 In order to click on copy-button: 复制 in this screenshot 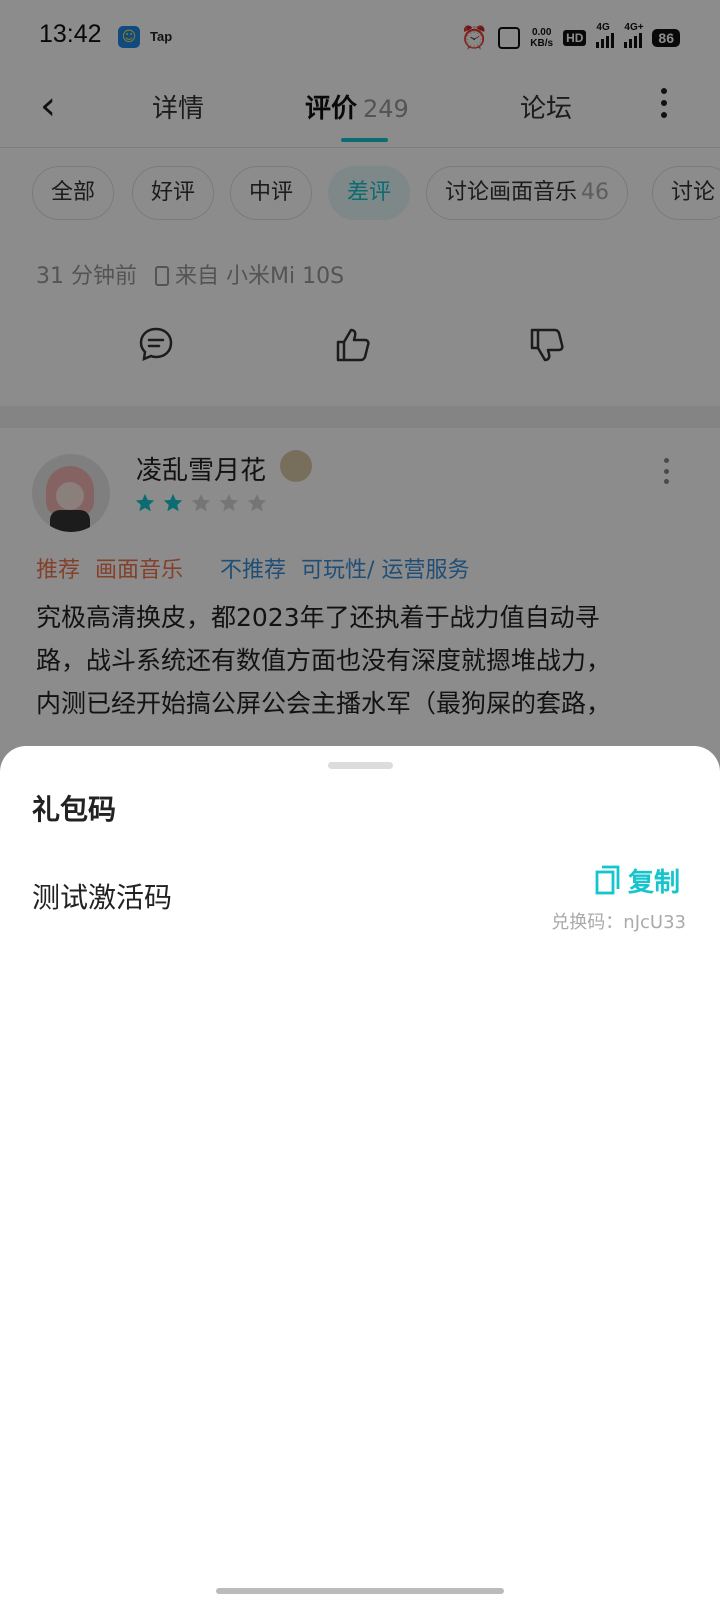, I will do `click(637, 880)`.